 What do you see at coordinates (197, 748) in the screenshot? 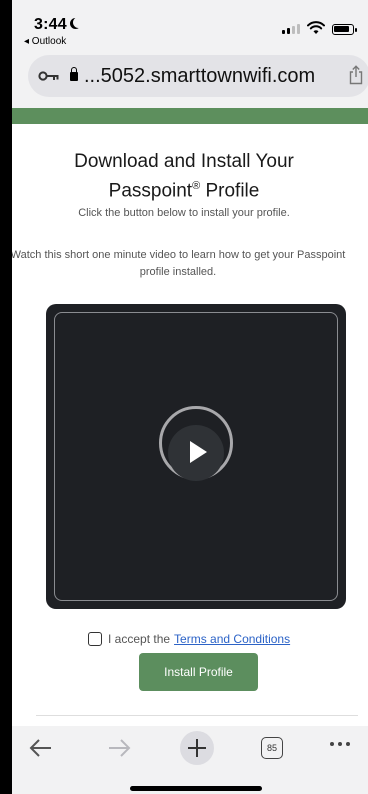
I see `plus-icon` at bounding box center [197, 748].